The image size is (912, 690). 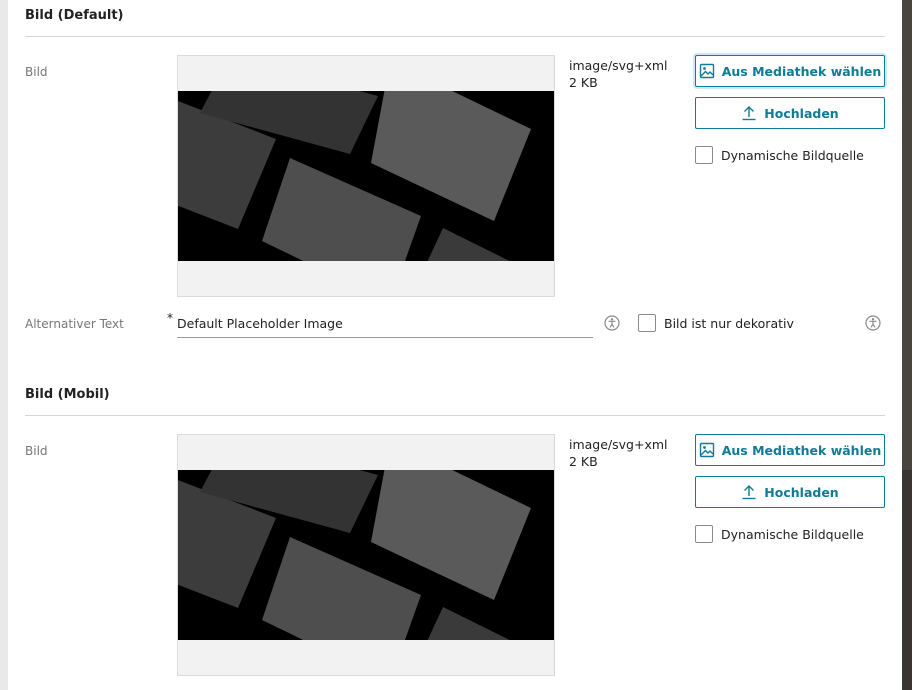 What do you see at coordinates (907, 345) in the screenshot?
I see `background-strip` at bounding box center [907, 345].